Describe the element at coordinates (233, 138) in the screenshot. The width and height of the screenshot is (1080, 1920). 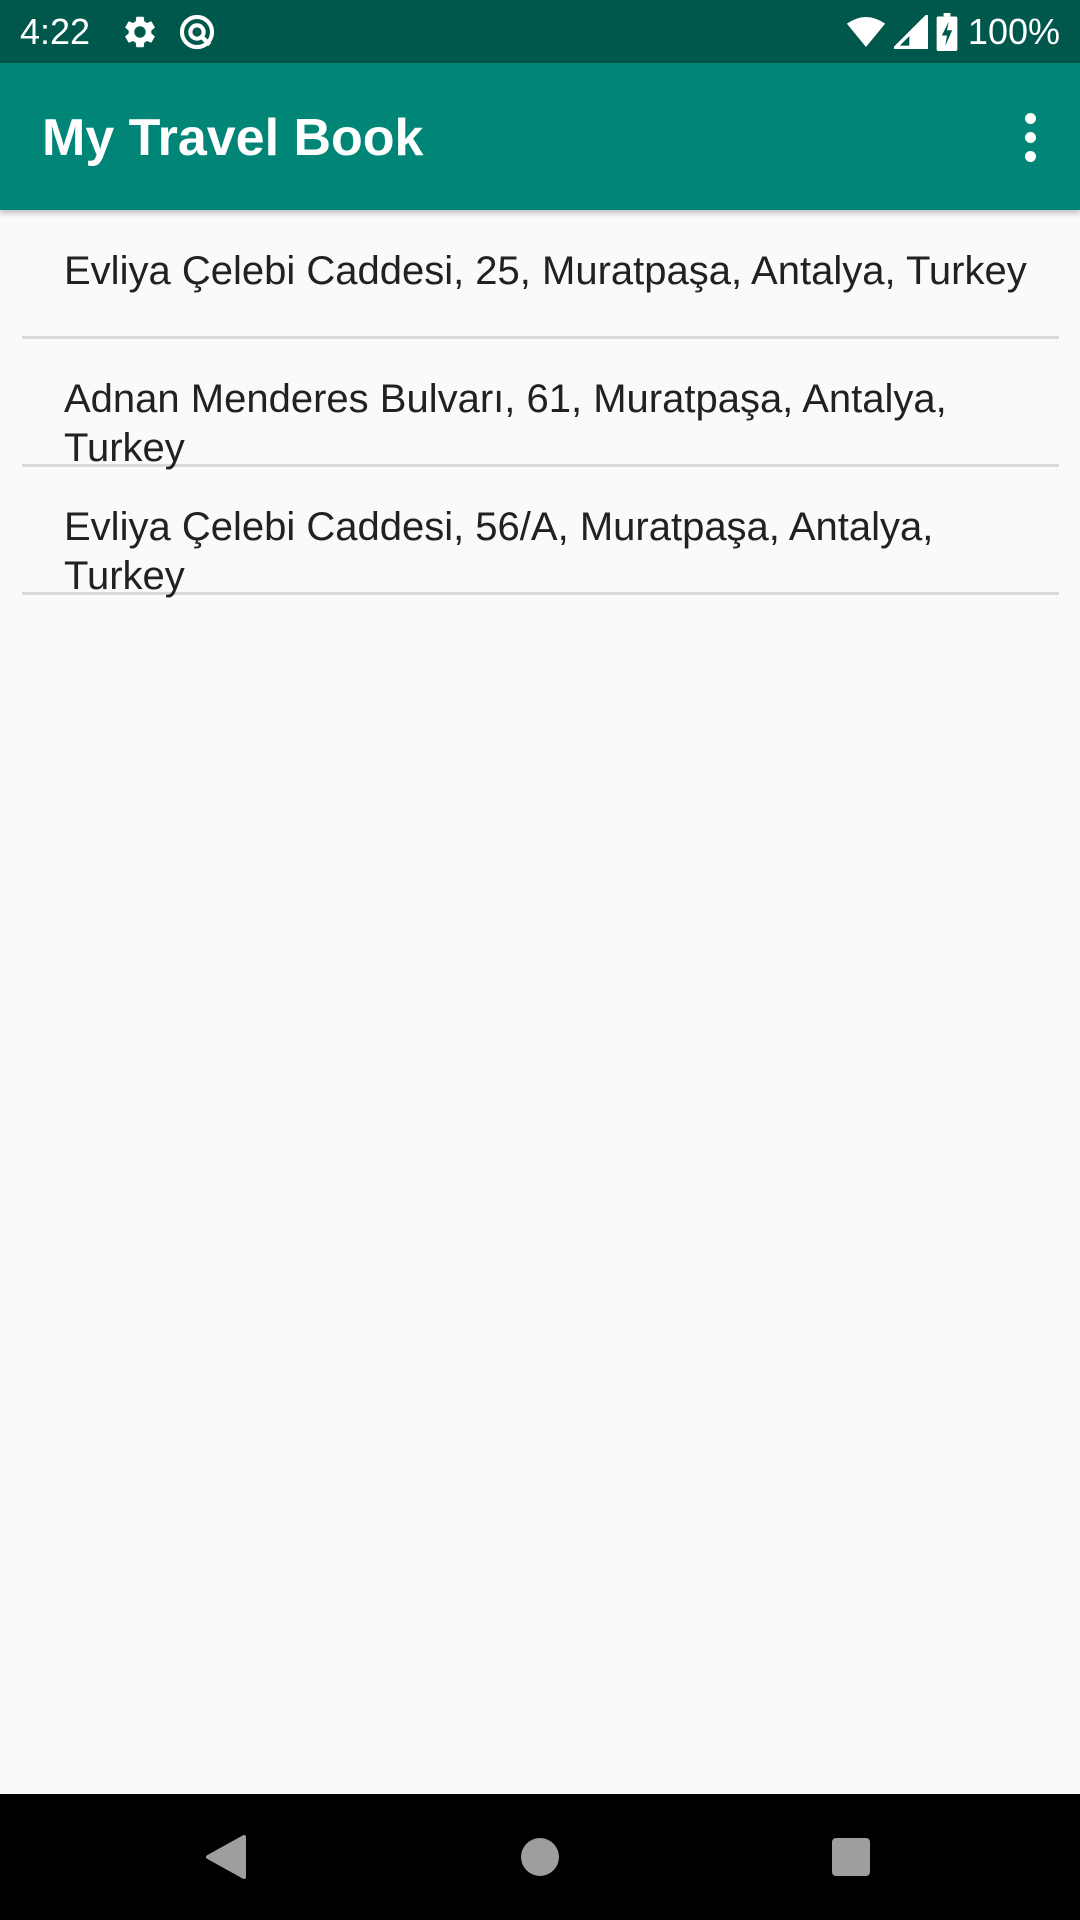
I see `app-title: My Travel Book` at that location.